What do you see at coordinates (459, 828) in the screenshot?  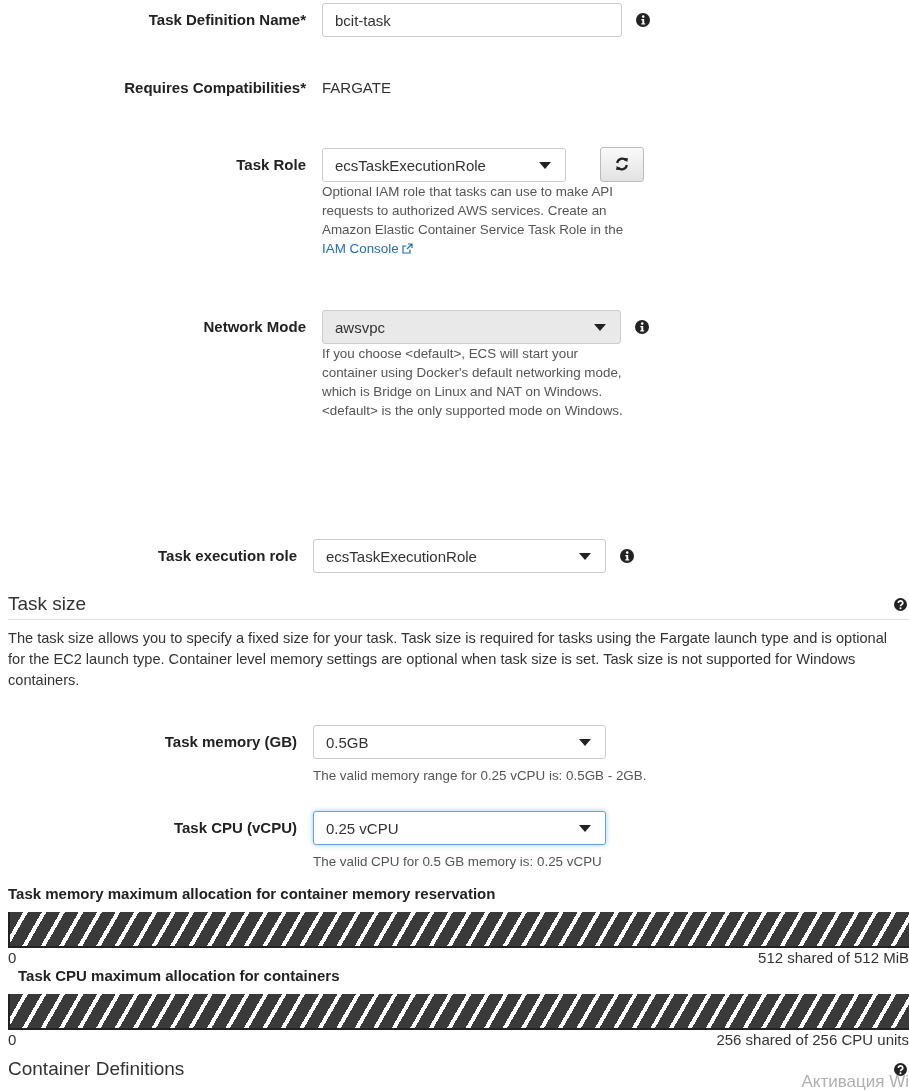 I see `select-field: 0.25 vCPU` at bounding box center [459, 828].